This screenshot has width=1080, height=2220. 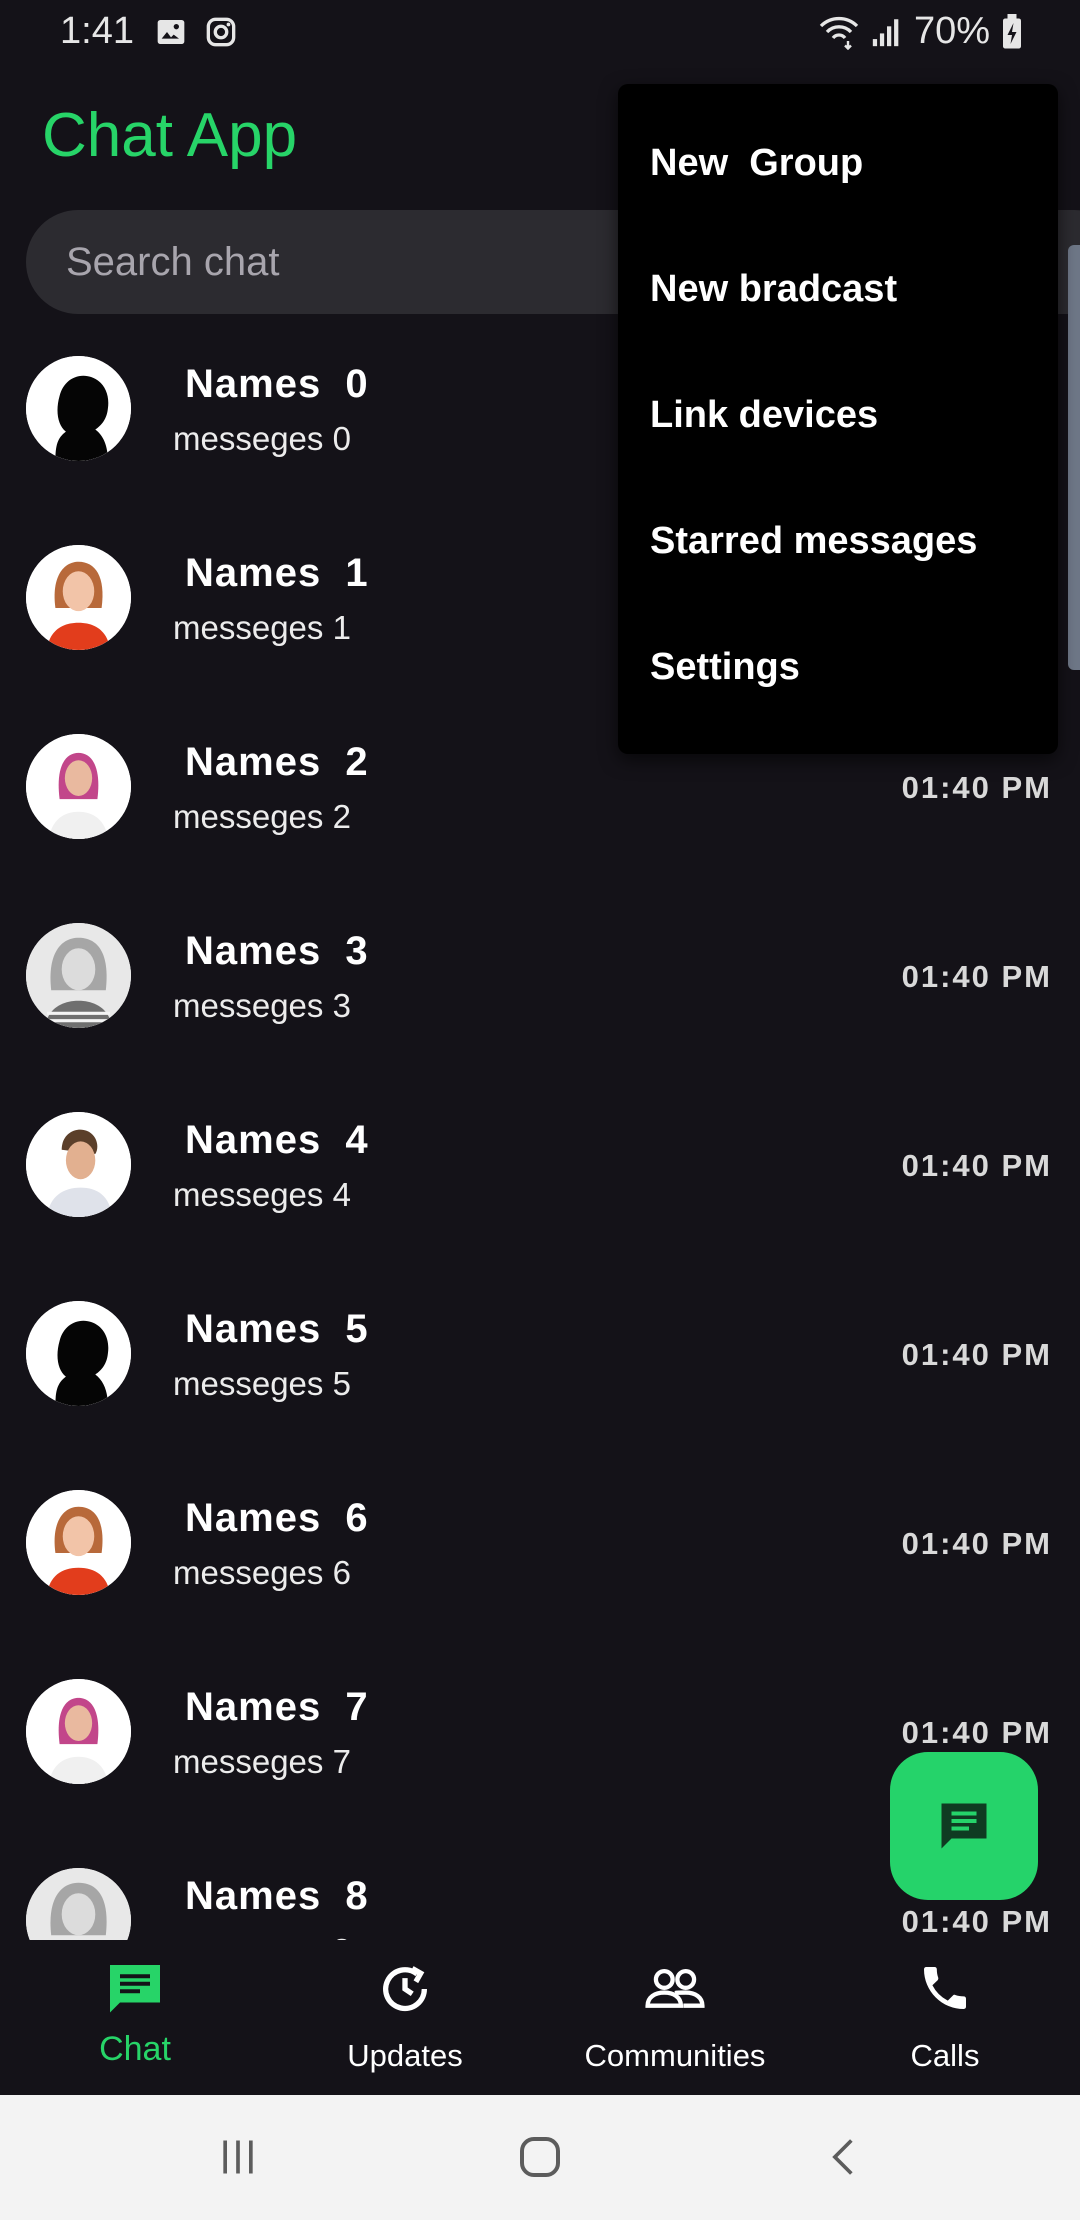 I want to click on chat-name: Names 2, so click(x=277, y=762).